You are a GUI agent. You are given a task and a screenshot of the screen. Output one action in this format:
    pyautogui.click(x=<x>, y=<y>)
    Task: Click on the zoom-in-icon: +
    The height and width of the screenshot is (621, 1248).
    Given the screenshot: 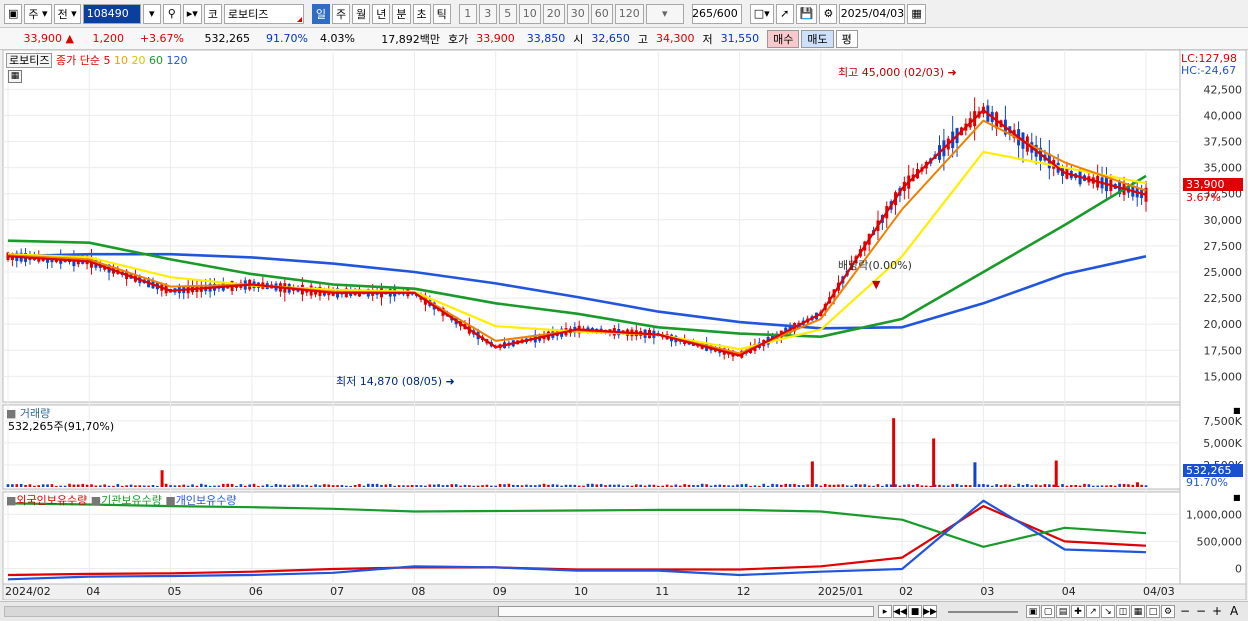 What is the action you would take?
    pyautogui.click(x=1217, y=611)
    